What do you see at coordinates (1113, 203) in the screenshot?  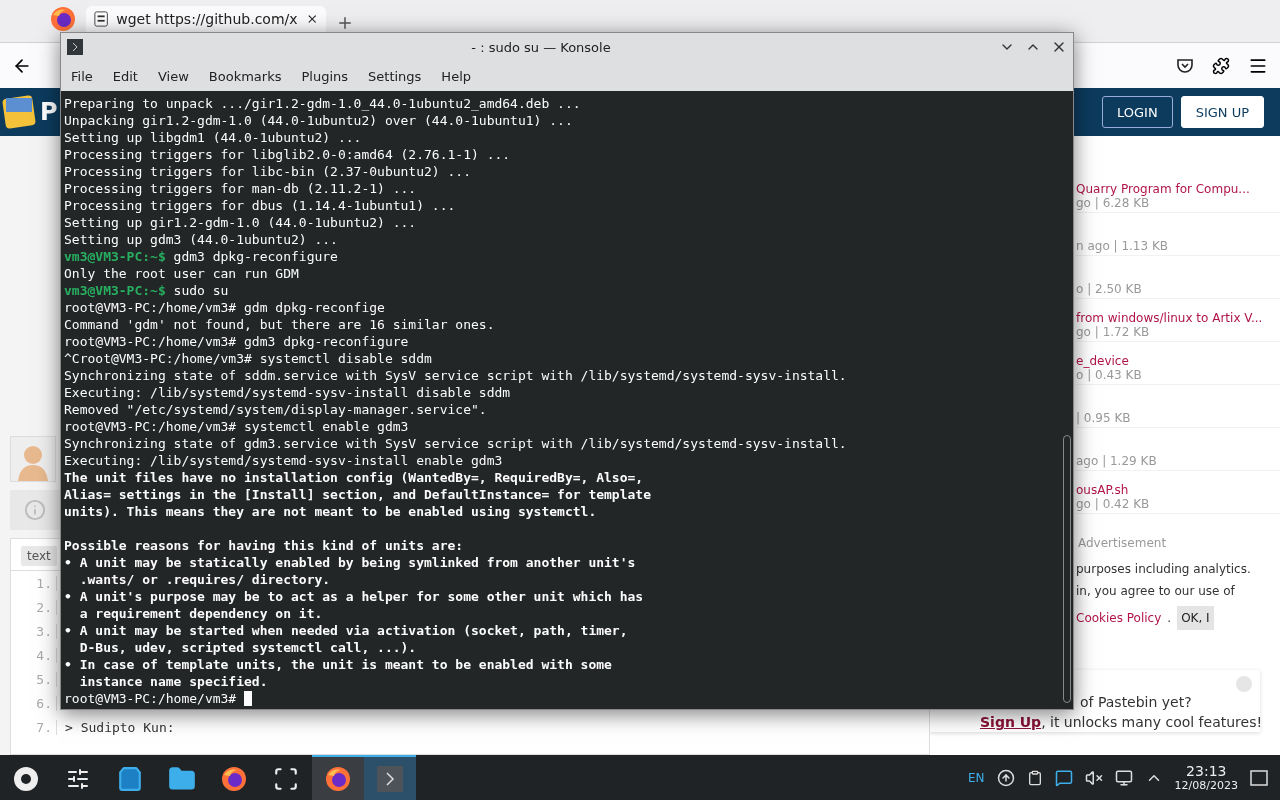 I see `paste-meta: go | 6.28 KB` at bounding box center [1113, 203].